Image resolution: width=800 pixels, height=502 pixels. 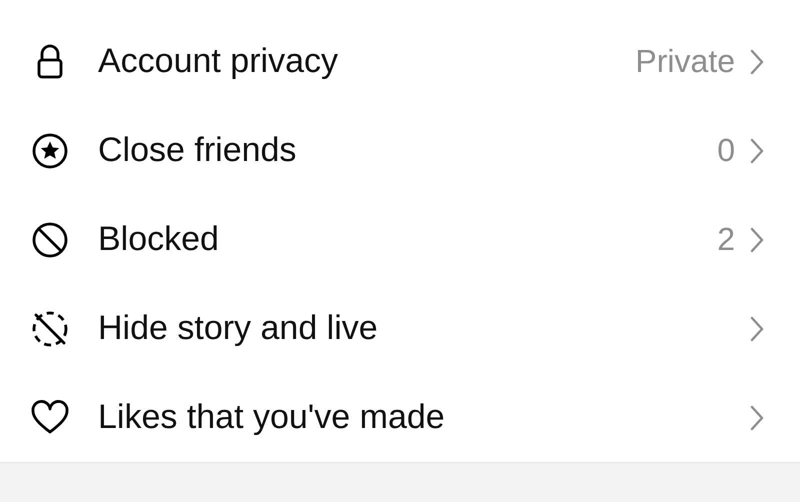 What do you see at coordinates (198, 150) in the screenshot?
I see `settings-label: Close friends` at bounding box center [198, 150].